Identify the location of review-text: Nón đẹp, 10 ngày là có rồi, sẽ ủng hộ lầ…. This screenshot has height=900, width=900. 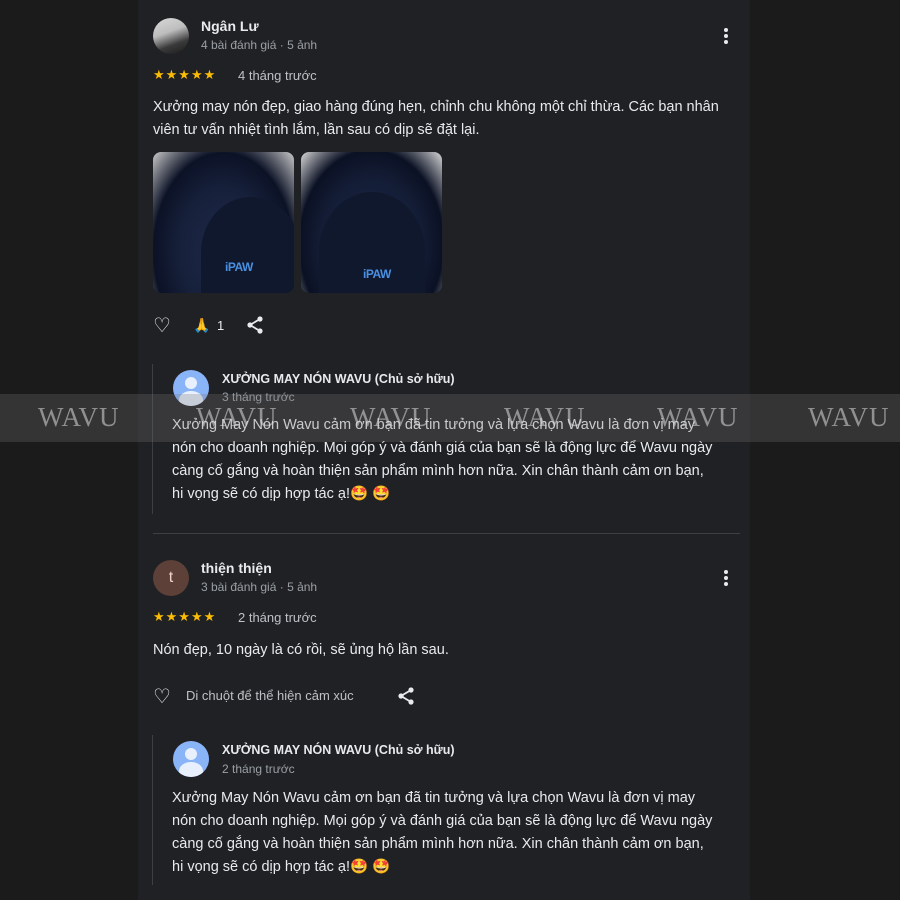
(301, 650).